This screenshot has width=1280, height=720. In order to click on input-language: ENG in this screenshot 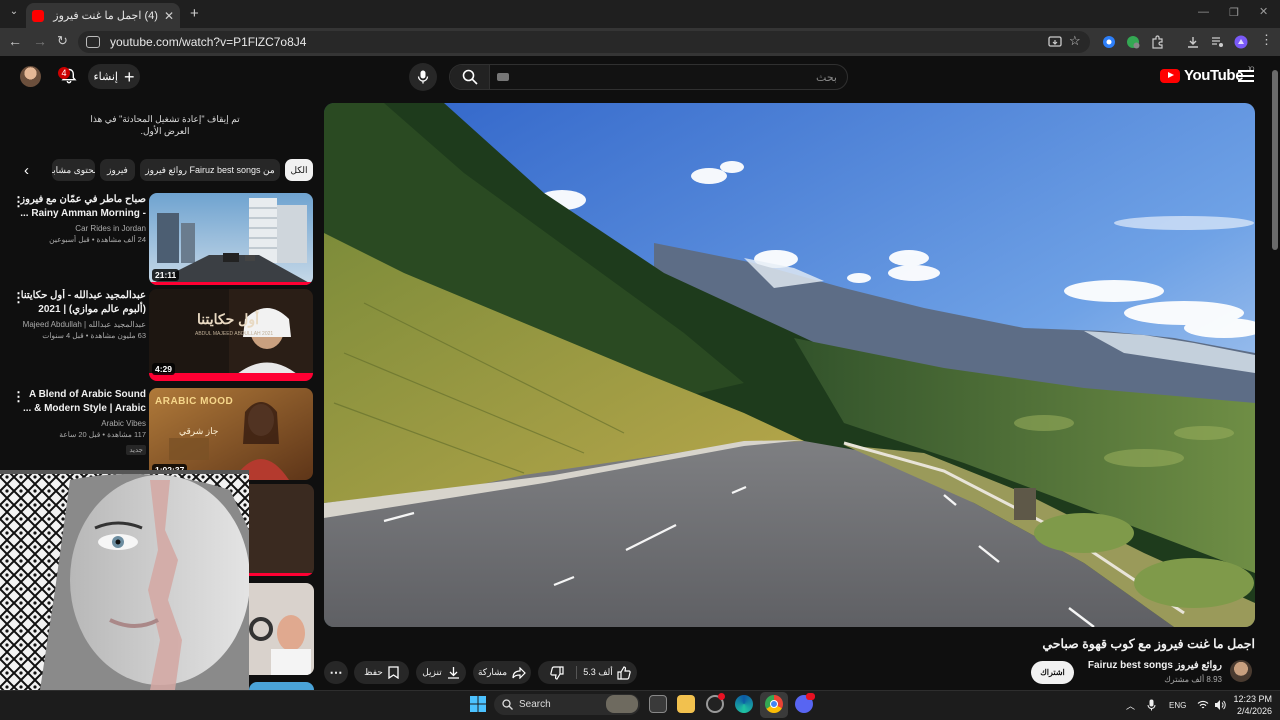, I will do `click(1177, 705)`.